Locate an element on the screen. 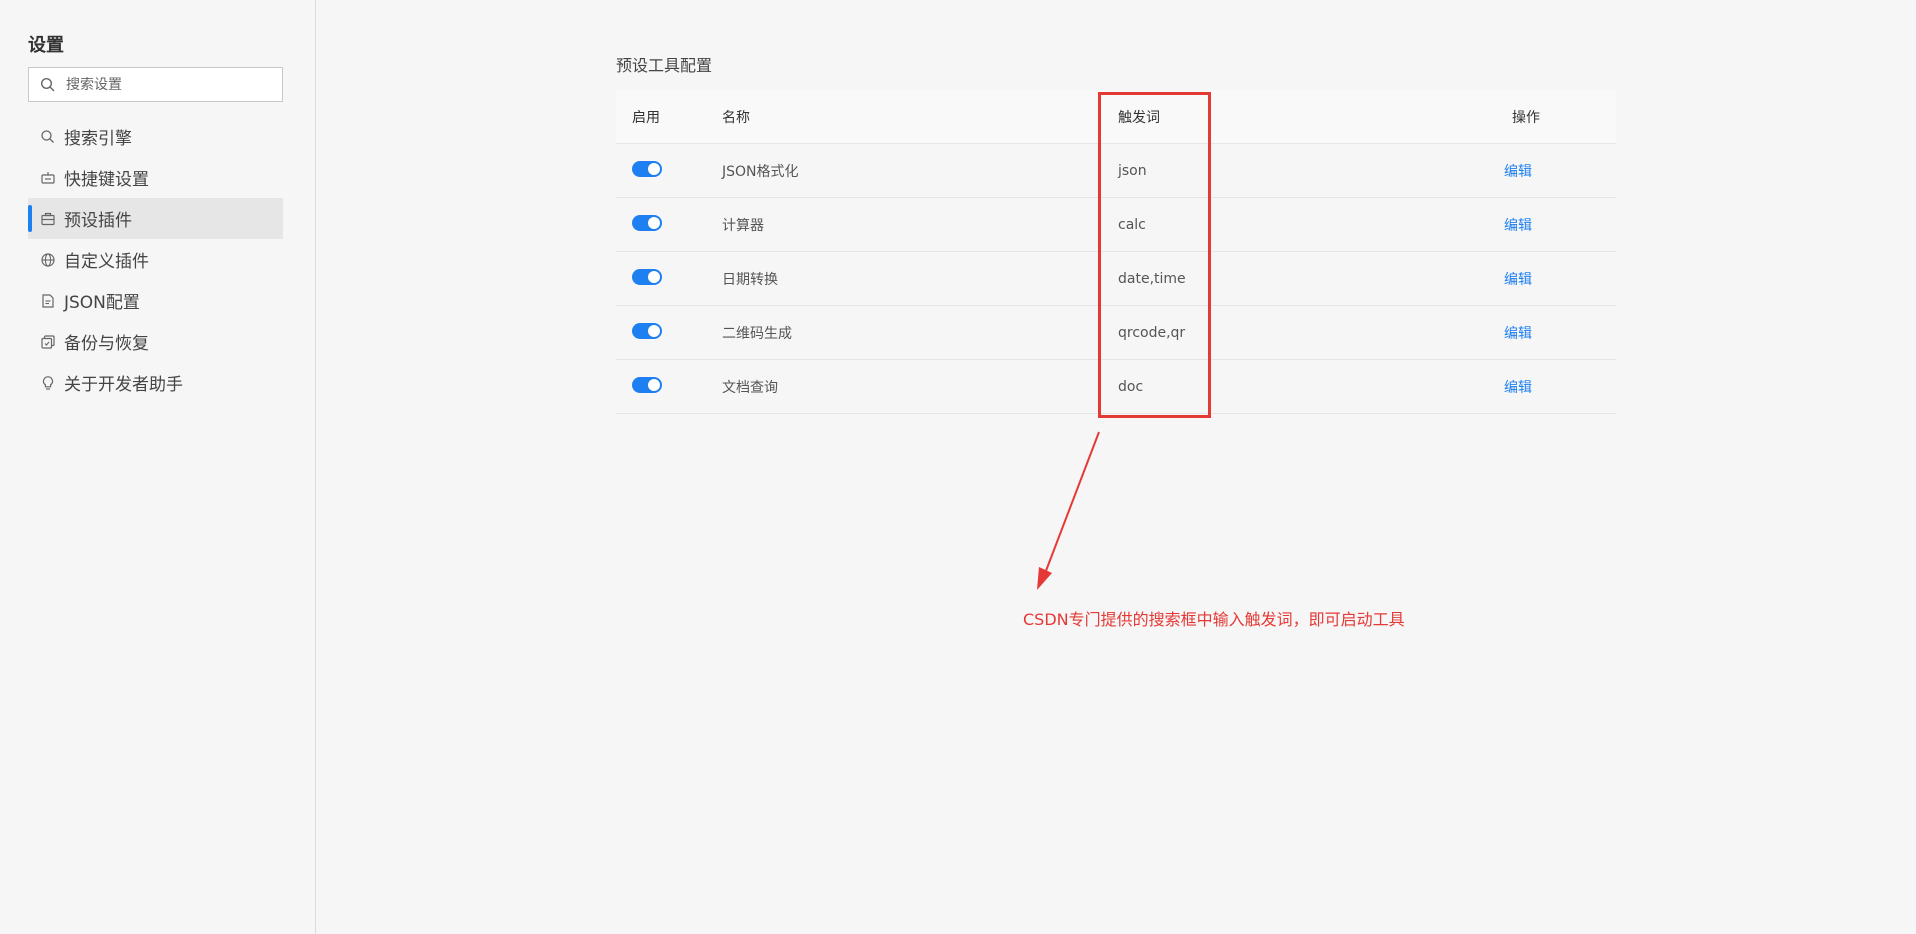  section-title: 预设工具配置 is located at coordinates (664, 65).